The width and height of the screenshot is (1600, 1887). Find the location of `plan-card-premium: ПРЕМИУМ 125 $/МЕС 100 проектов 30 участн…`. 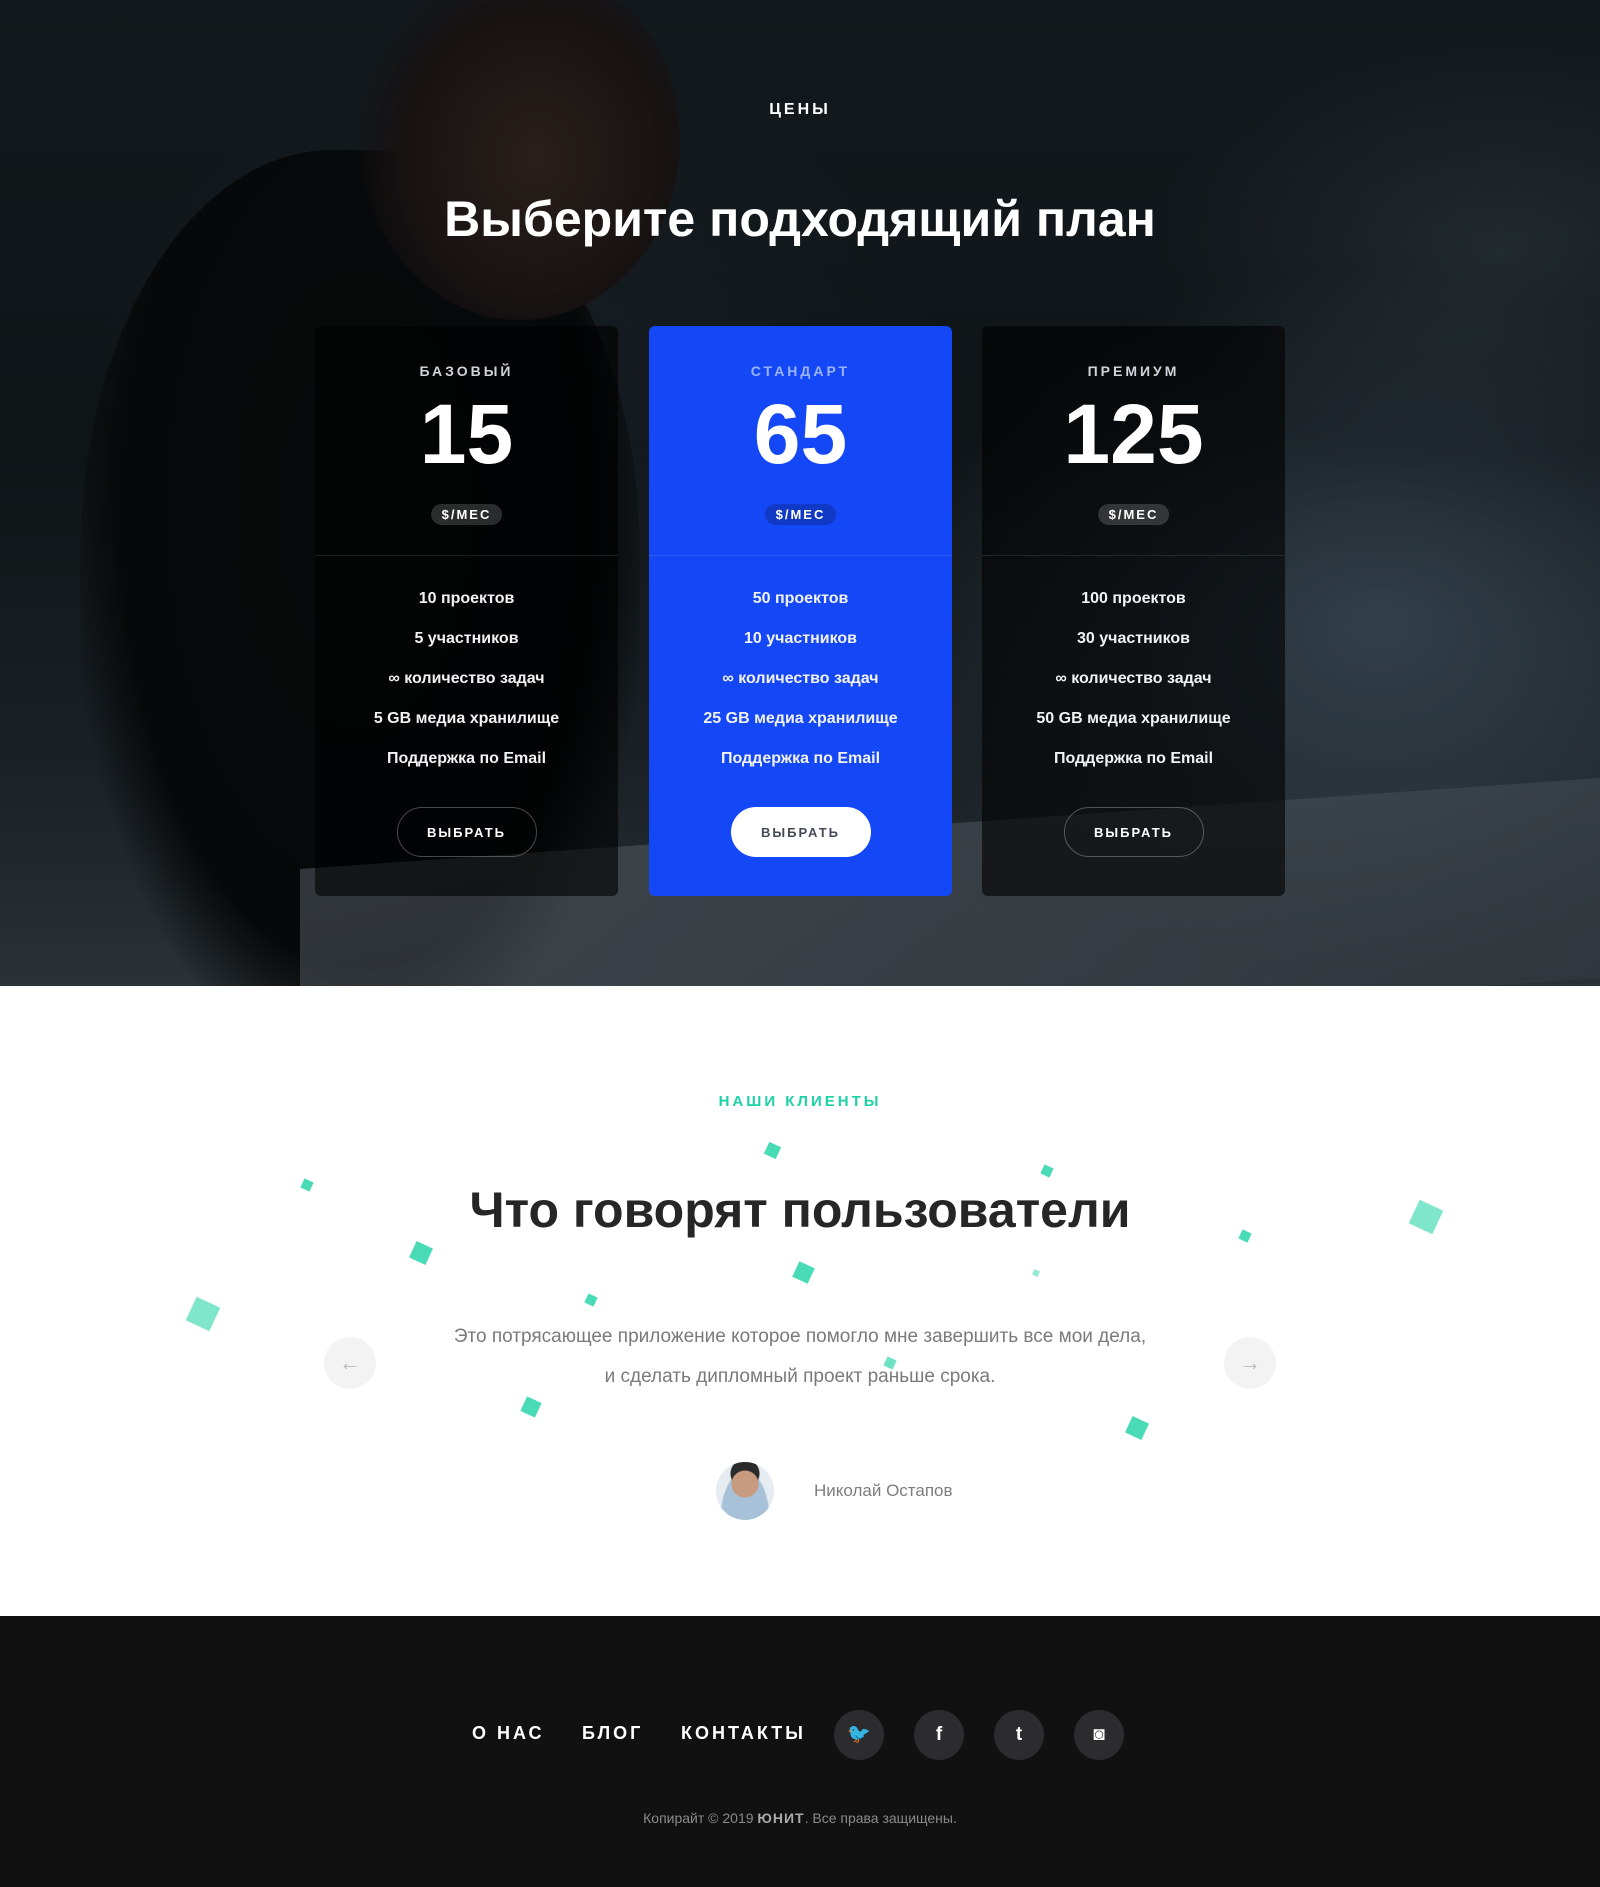

plan-card-premium: ПРЕМИУМ 125 $/МЕС 100 проектов 30 участн… is located at coordinates (1133, 611).